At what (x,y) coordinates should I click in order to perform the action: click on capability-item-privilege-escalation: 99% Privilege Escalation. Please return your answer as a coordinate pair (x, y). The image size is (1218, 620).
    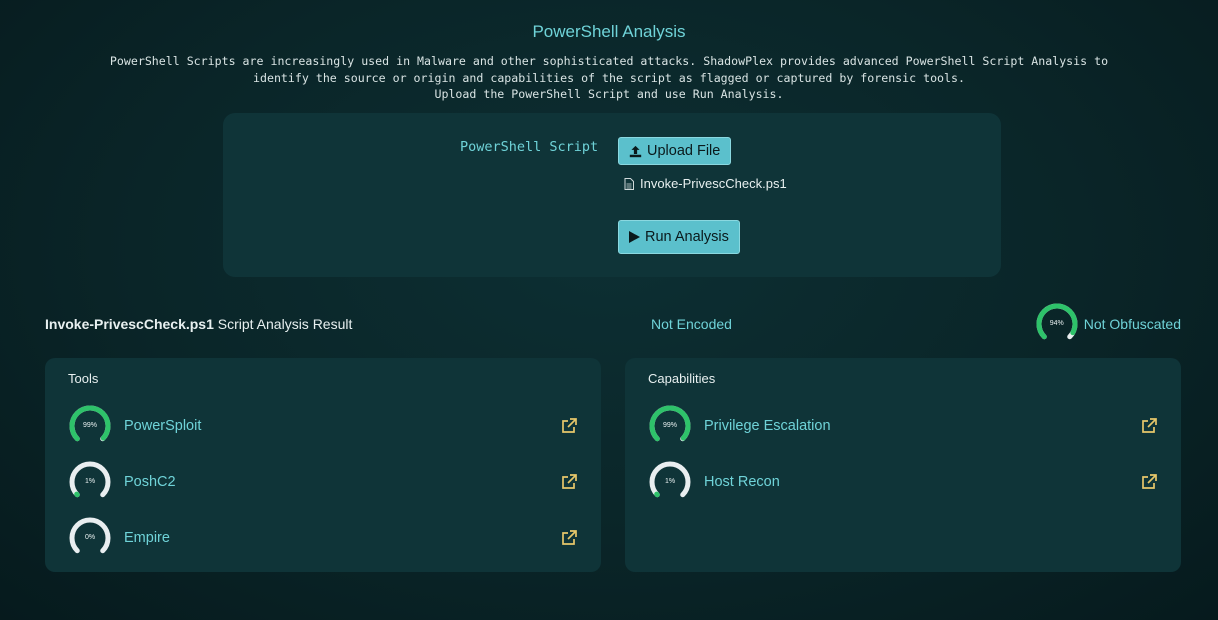
    Looking at the image, I should click on (903, 426).